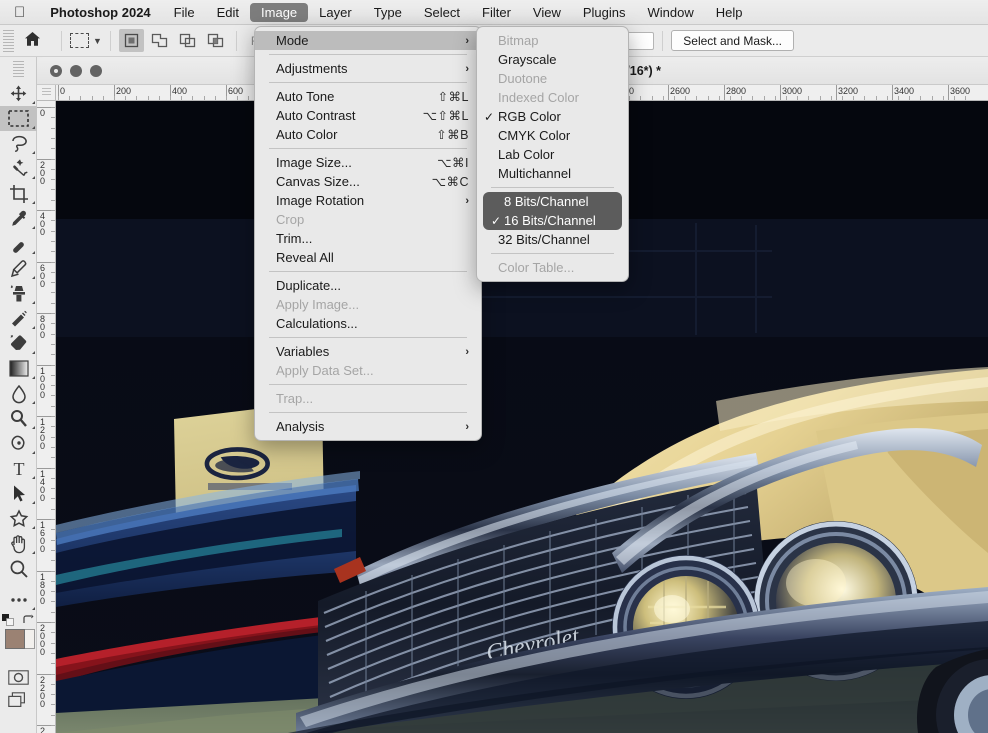  I want to click on default-colors-icon, so click(8, 620).